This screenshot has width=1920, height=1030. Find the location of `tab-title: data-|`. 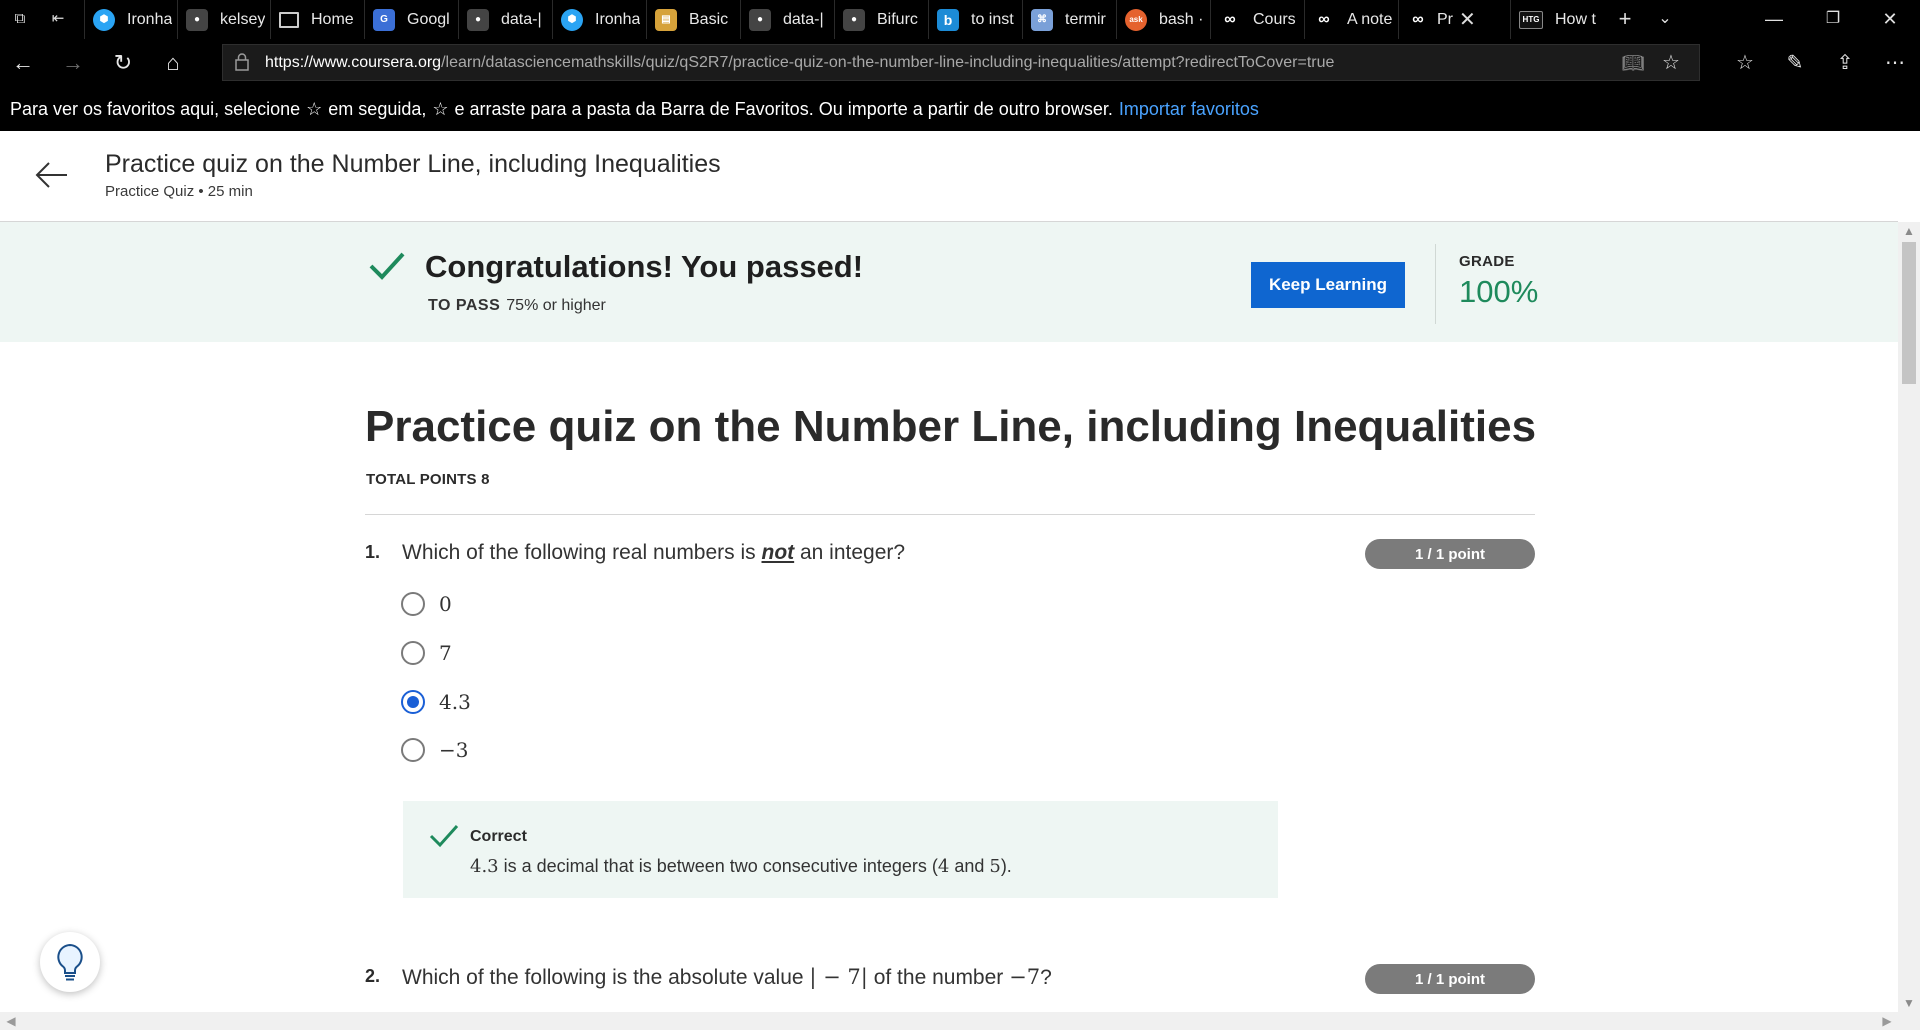

tab-title: data-| is located at coordinates (803, 19).